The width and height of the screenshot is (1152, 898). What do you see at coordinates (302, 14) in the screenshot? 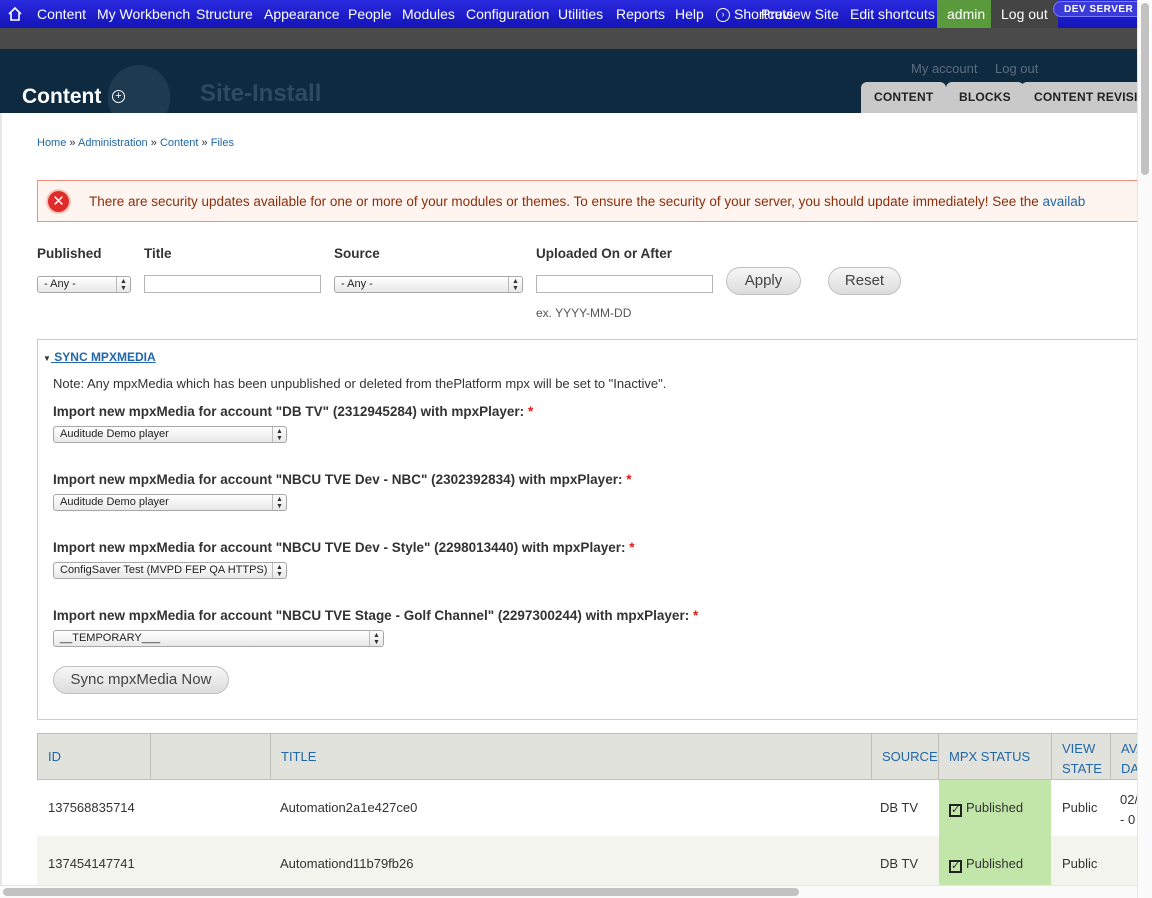
I see `toolbar-item-appearance: Appearance` at bounding box center [302, 14].